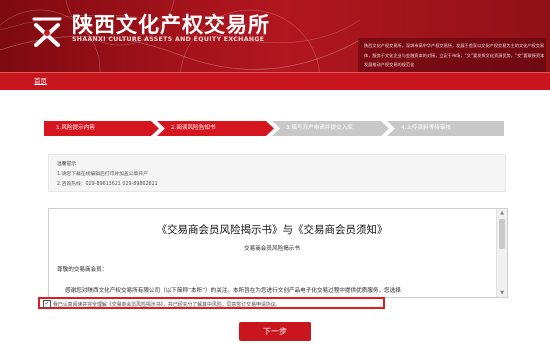 This screenshot has height=346, width=550. I want to click on step-3-label: 3.填写开户申请并提交入库, so click(319, 128).